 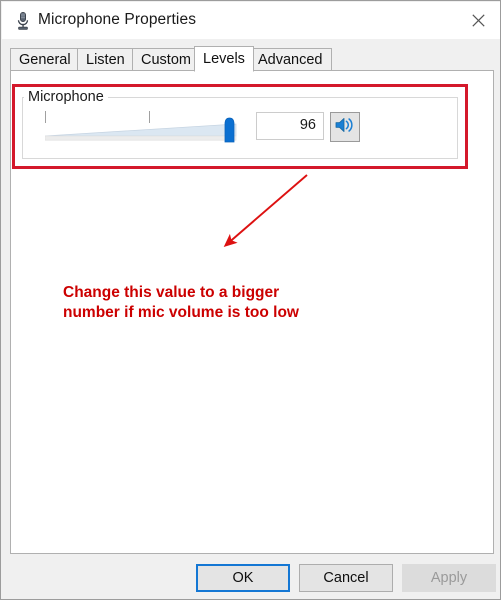 I want to click on apply-button: Apply, so click(x=449, y=578).